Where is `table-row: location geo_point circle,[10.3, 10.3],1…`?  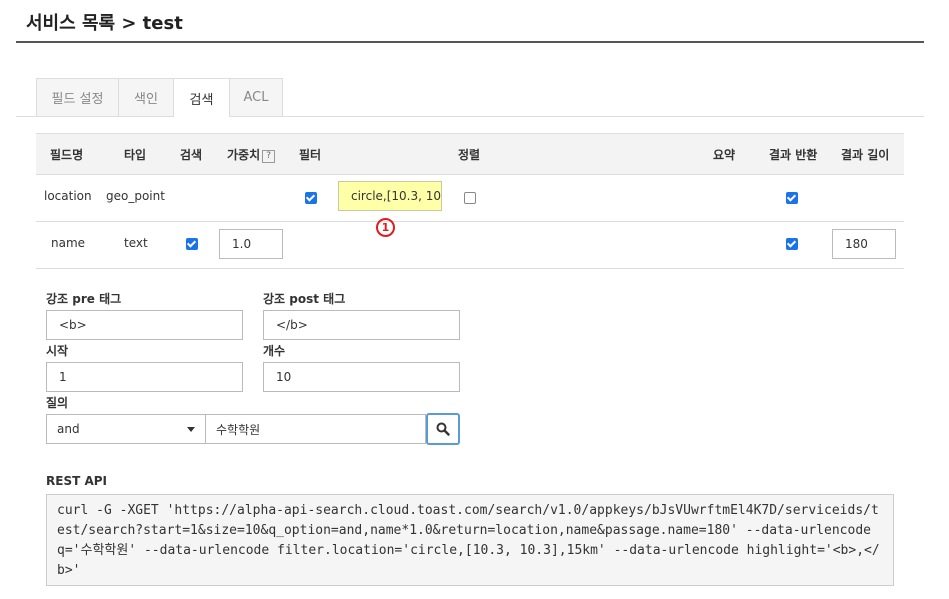 table-row: location geo_point circle,[10.3, 10.3],1… is located at coordinates (470, 198).